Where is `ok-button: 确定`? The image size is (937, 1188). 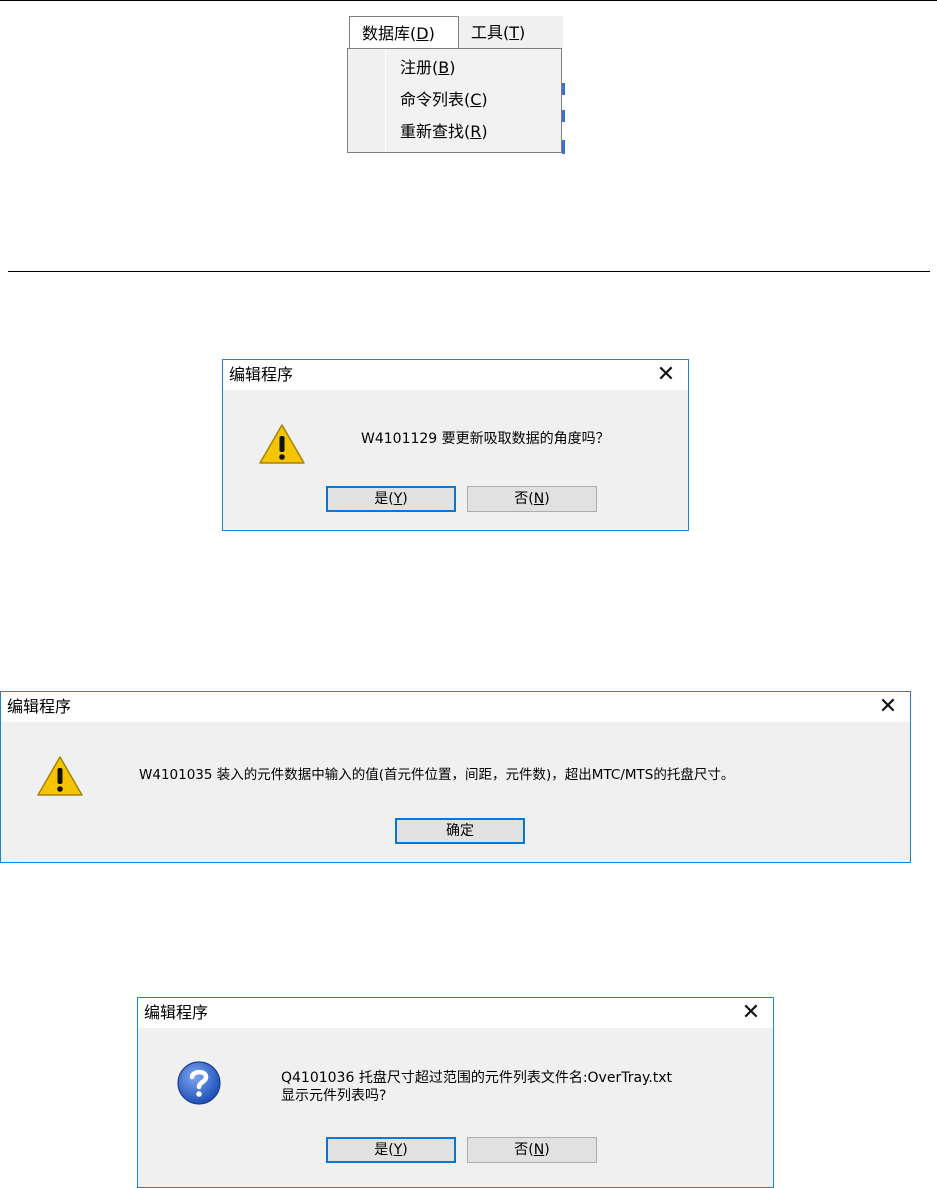
ok-button: 确定 is located at coordinates (460, 831).